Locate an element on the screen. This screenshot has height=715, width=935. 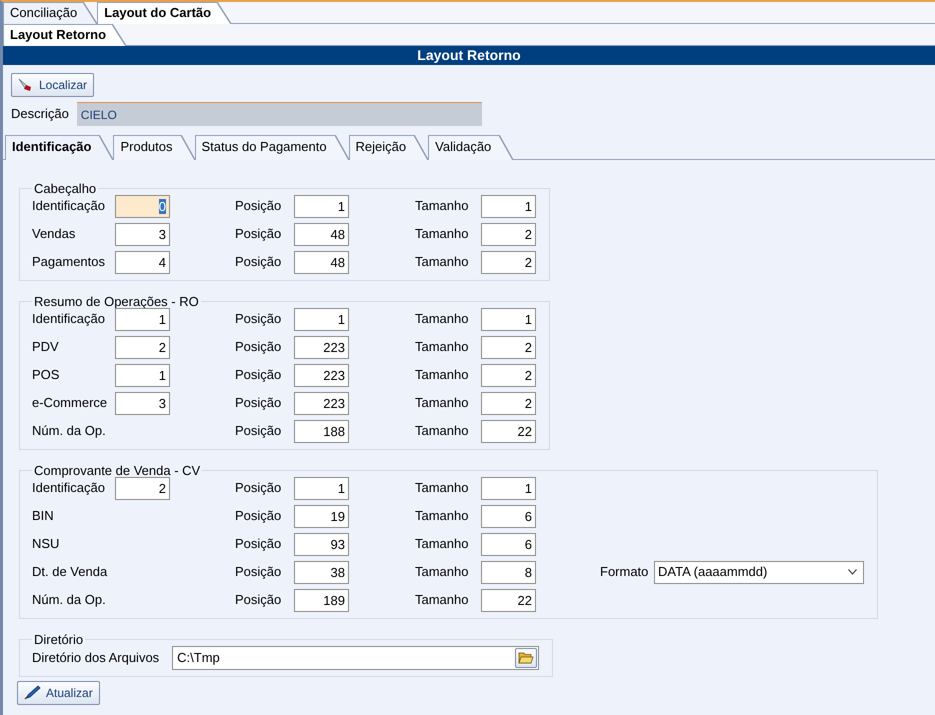
field-label: Dt. de Venda is located at coordinates (70, 572).